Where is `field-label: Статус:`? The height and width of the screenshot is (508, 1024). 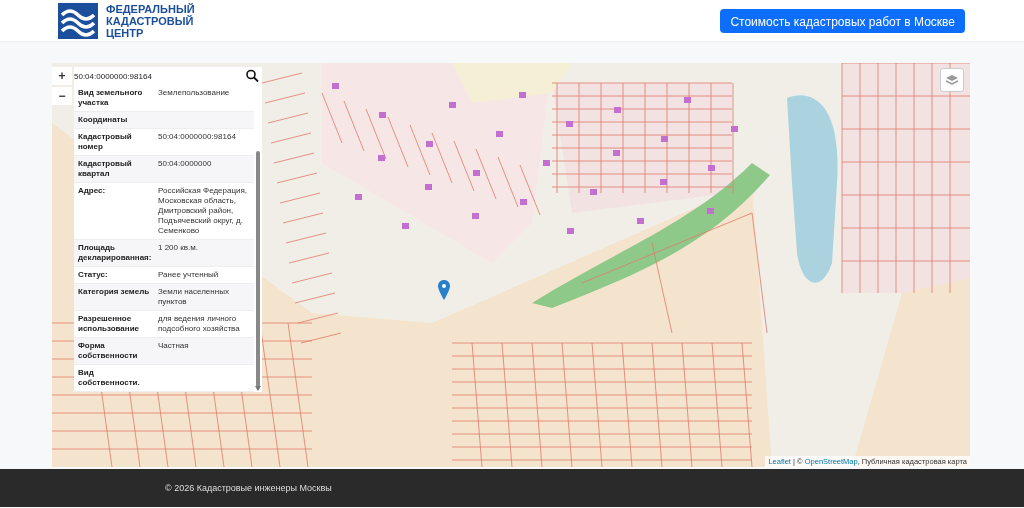
field-label: Статус: is located at coordinates (93, 275).